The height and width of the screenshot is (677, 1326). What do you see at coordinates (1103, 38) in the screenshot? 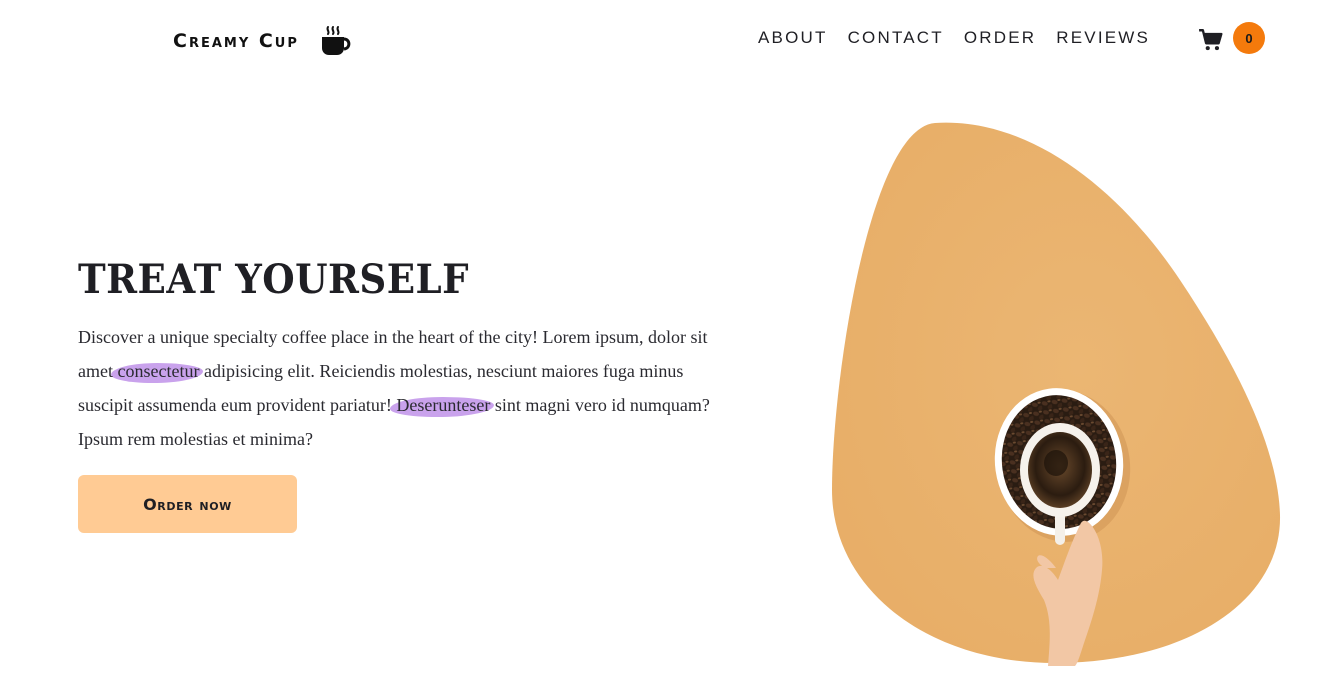
I see `nav-reviews: REVIEWS` at bounding box center [1103, 38].